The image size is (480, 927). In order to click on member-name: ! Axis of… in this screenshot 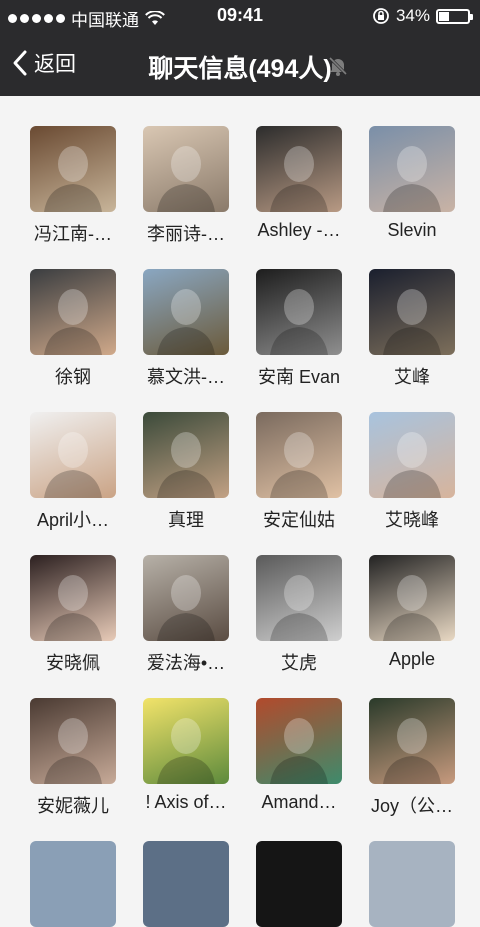, I will do `click(186, 802)`.